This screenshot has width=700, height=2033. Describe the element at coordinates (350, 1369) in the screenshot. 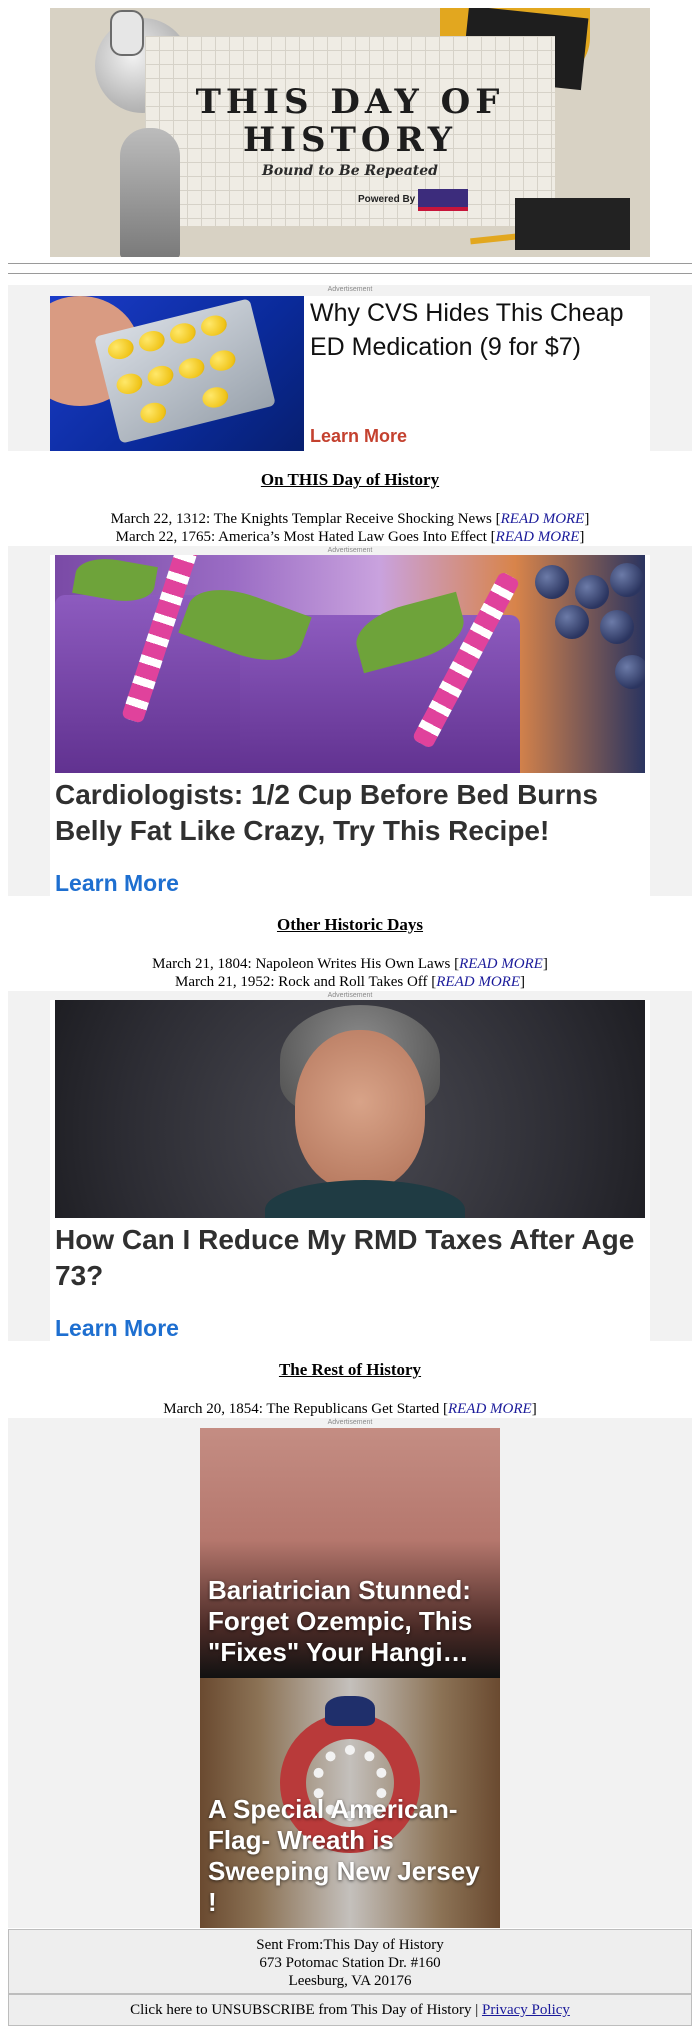

I see `section-title-rest-of-history: The Rest of History` at that location.